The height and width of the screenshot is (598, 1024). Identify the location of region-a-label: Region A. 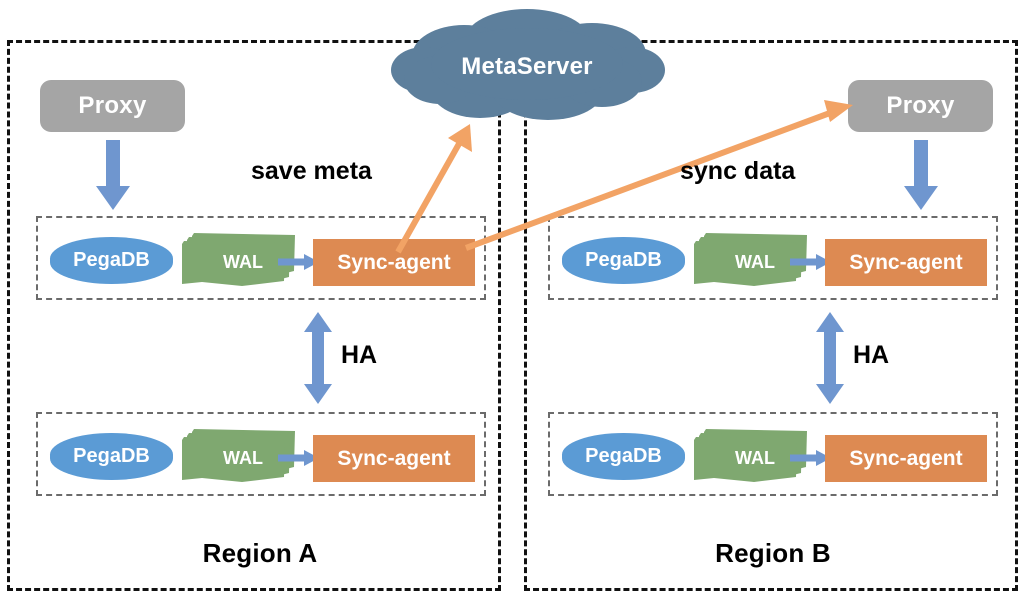
(260, 553).